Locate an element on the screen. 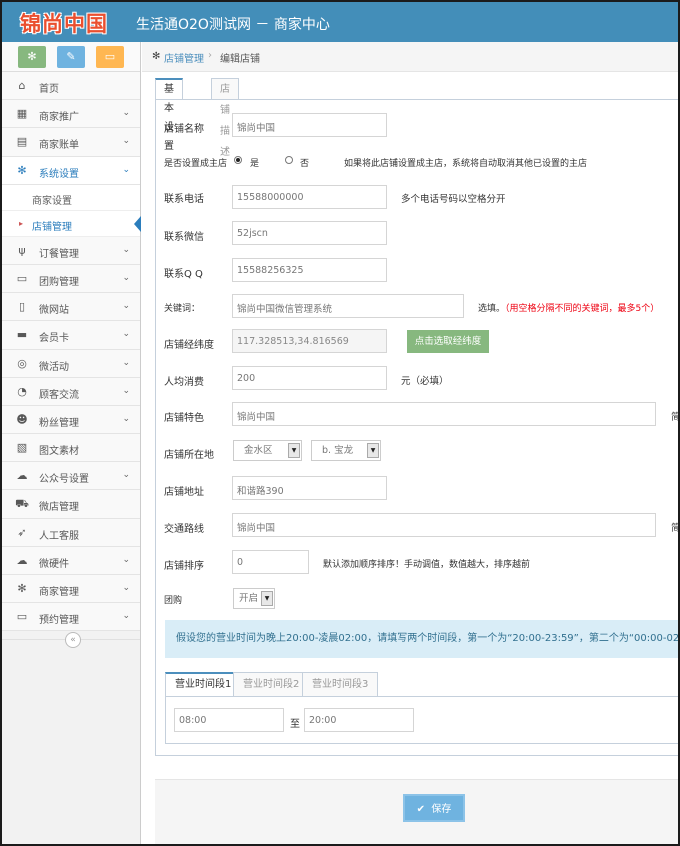  feature-input: 锦尚中国 is located at coordinates (444, 414).